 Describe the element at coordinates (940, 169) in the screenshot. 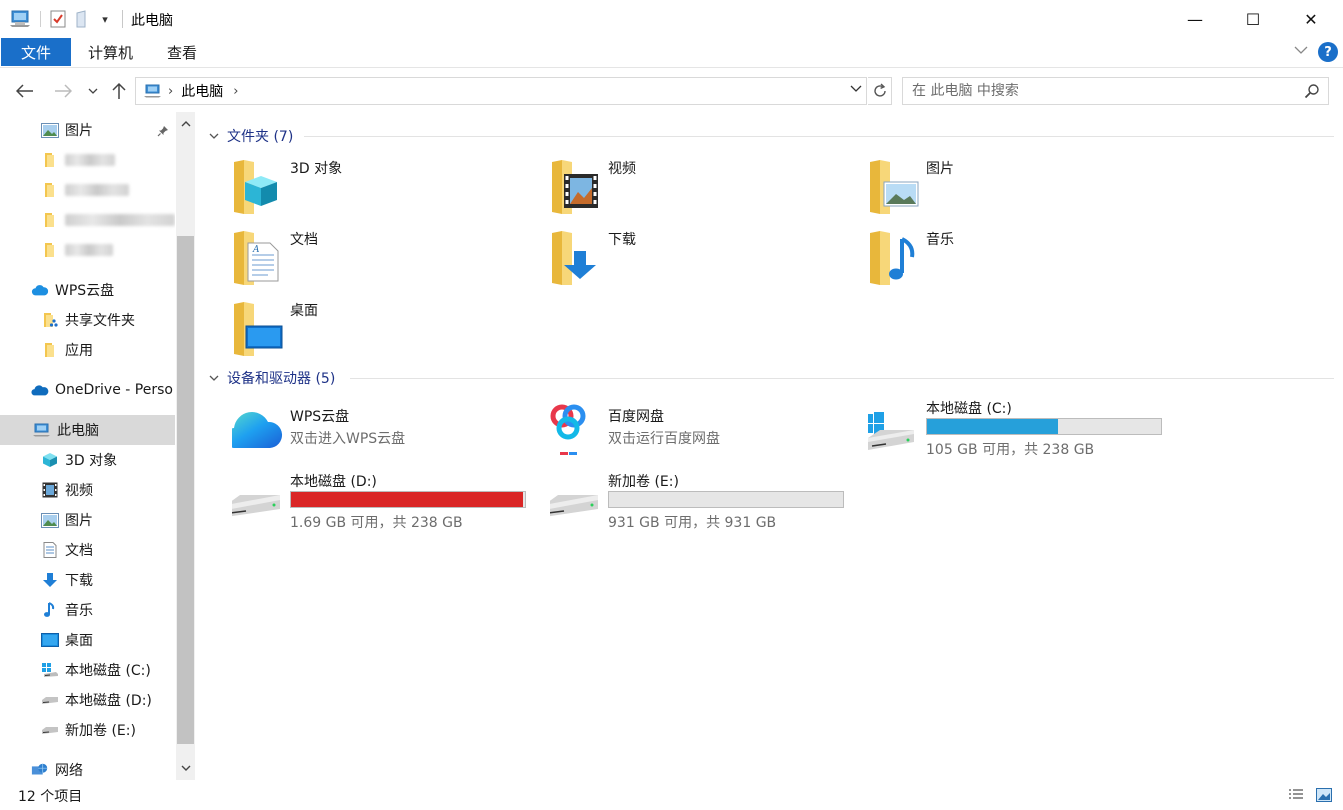

I see `folder-label: 图片` at that location.